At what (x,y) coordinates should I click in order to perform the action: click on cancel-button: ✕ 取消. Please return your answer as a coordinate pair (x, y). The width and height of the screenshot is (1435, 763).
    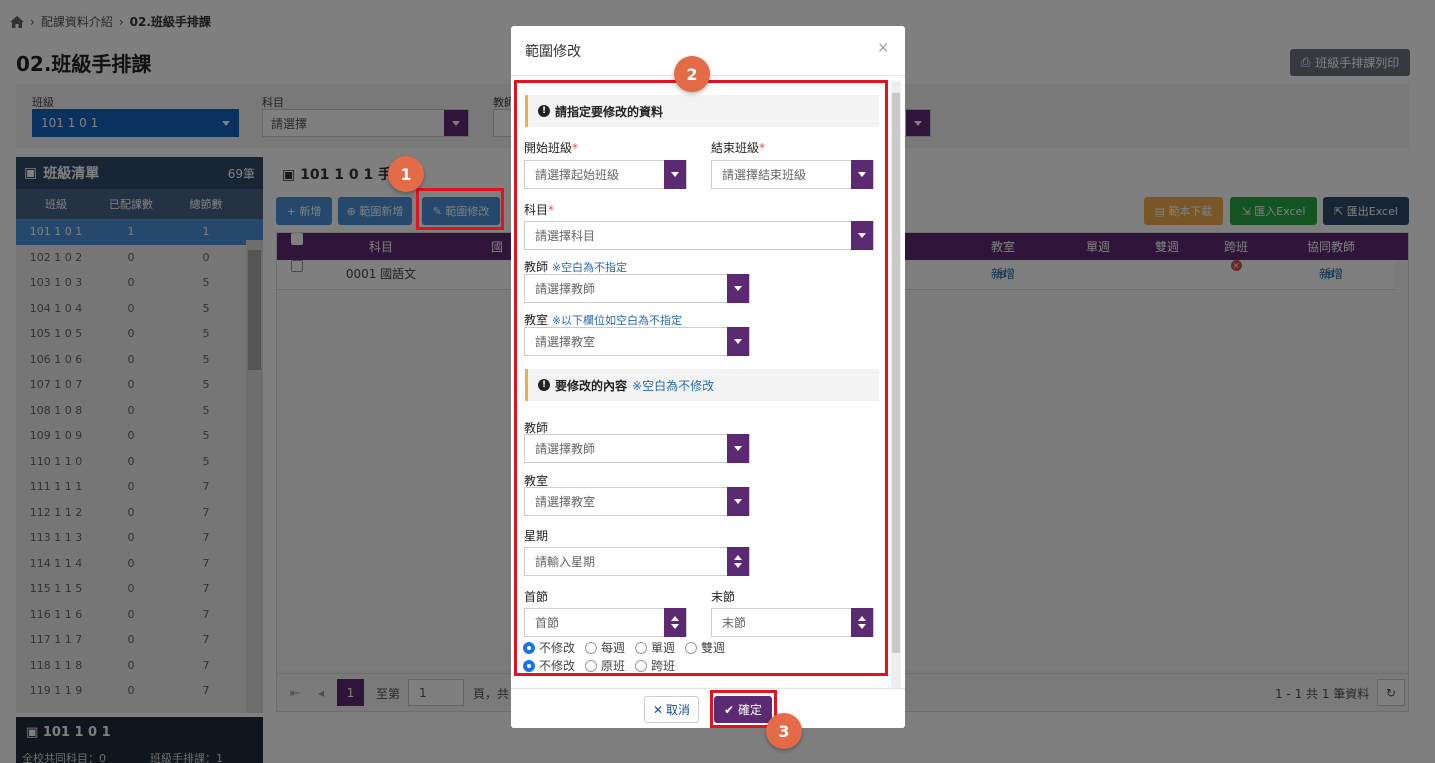
    Looking at the image, I should click on (671, 709).